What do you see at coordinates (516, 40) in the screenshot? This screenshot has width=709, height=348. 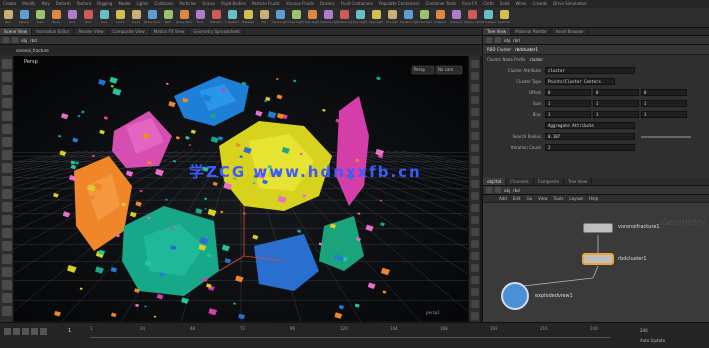 I see `param-node-path: rbd` at bounding box center [516, 40].